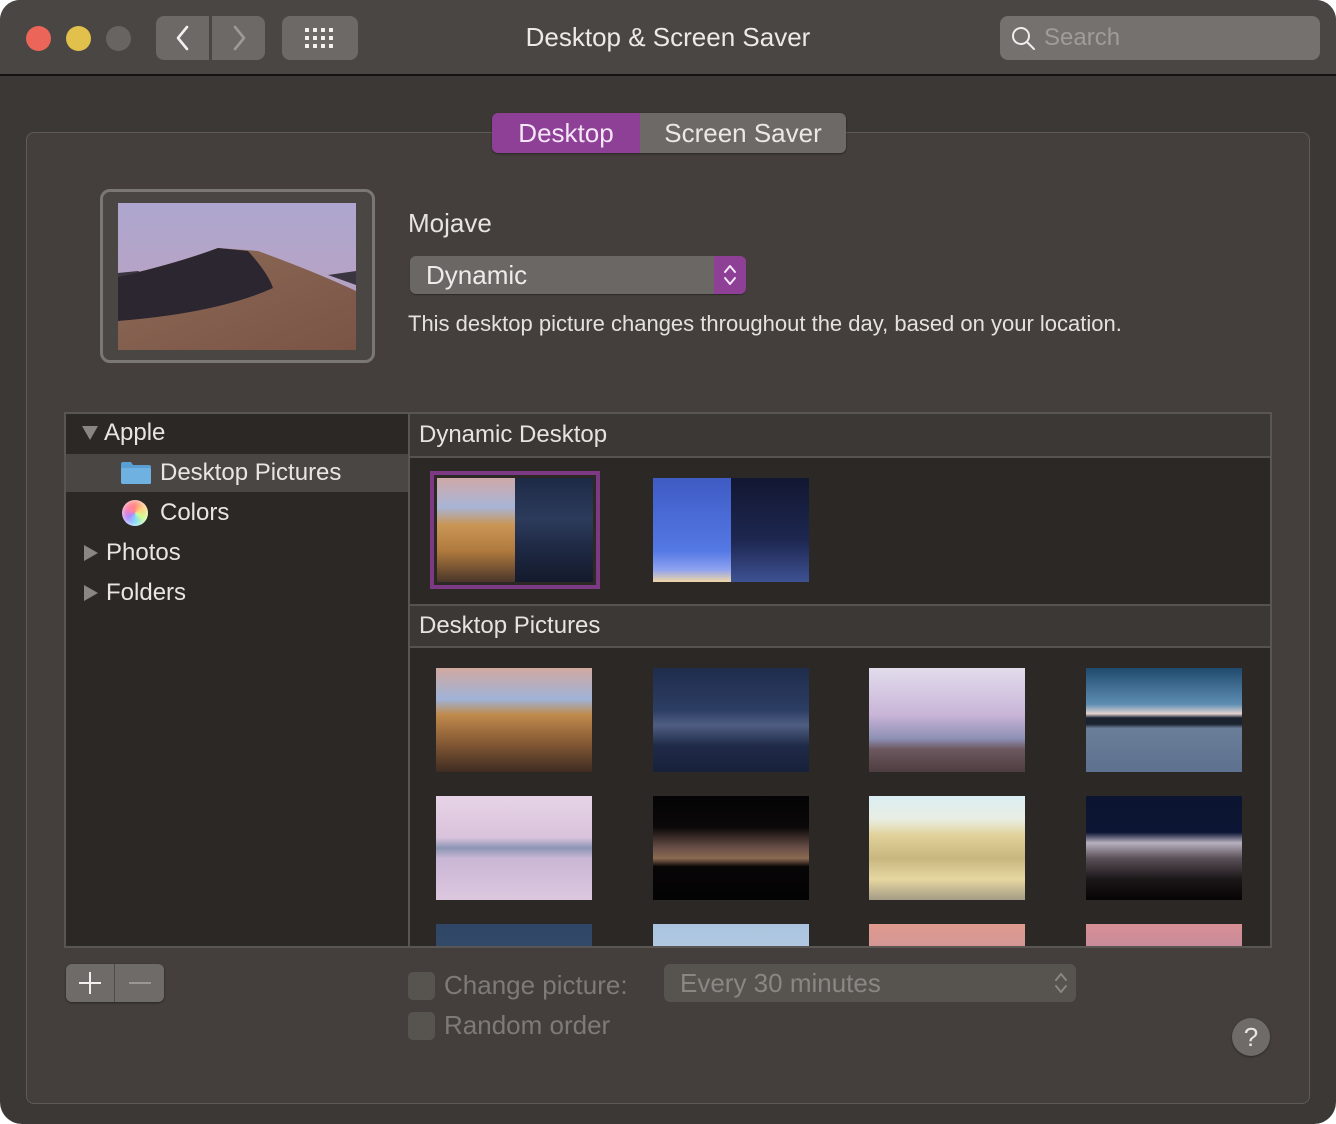 The image size is (1336, 1124). I want to click on plus-icon, so click(90, 983).